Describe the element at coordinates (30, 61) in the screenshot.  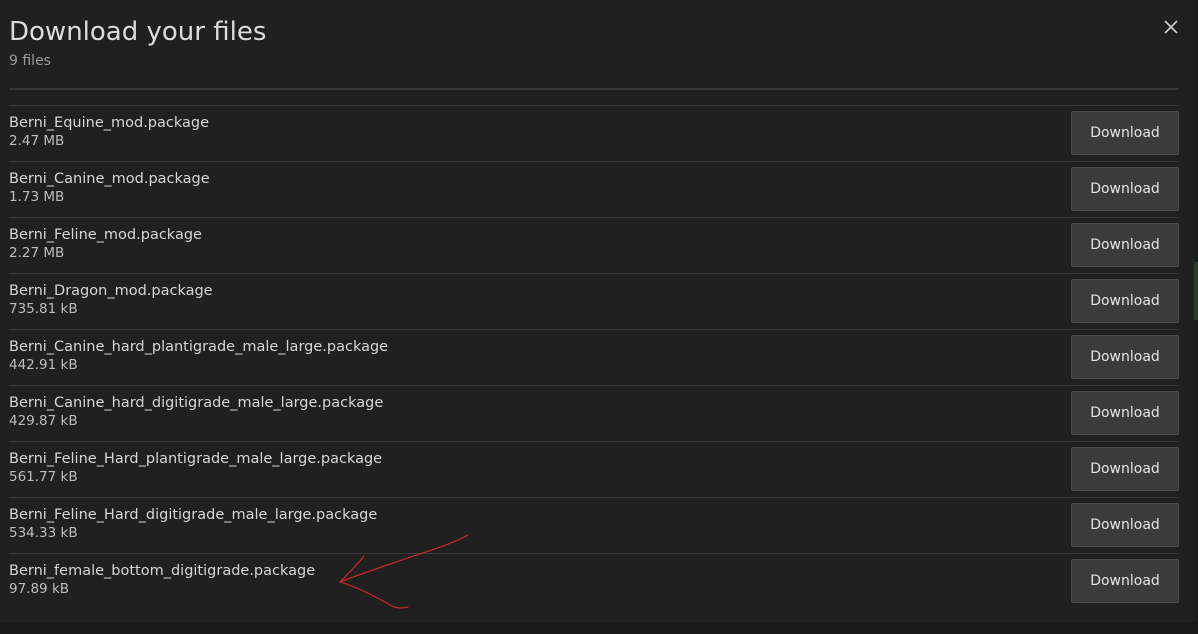
I see `file-count: 9 files` at that location.